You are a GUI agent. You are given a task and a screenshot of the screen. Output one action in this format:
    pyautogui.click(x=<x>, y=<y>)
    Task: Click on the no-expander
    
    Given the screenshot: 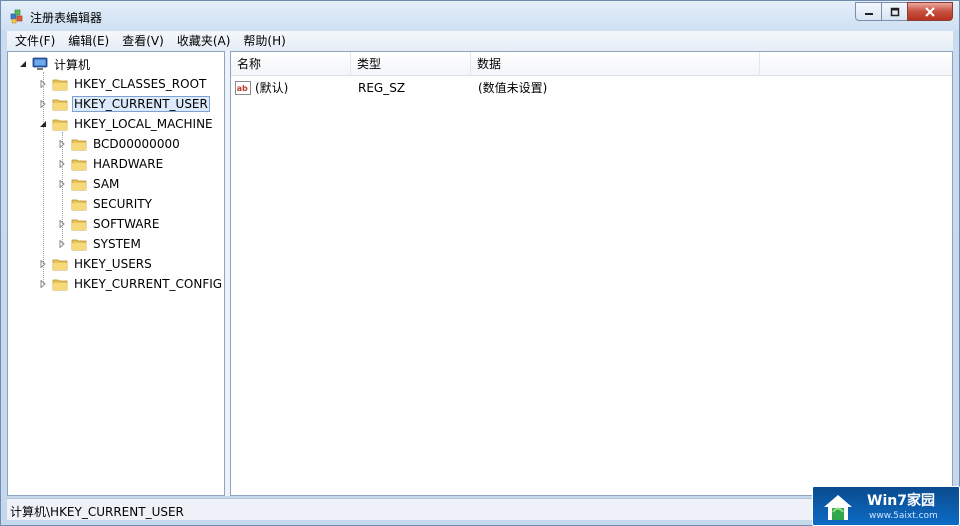 What is the action you would take?
    pyautogui.click(x=62, y=204)
    